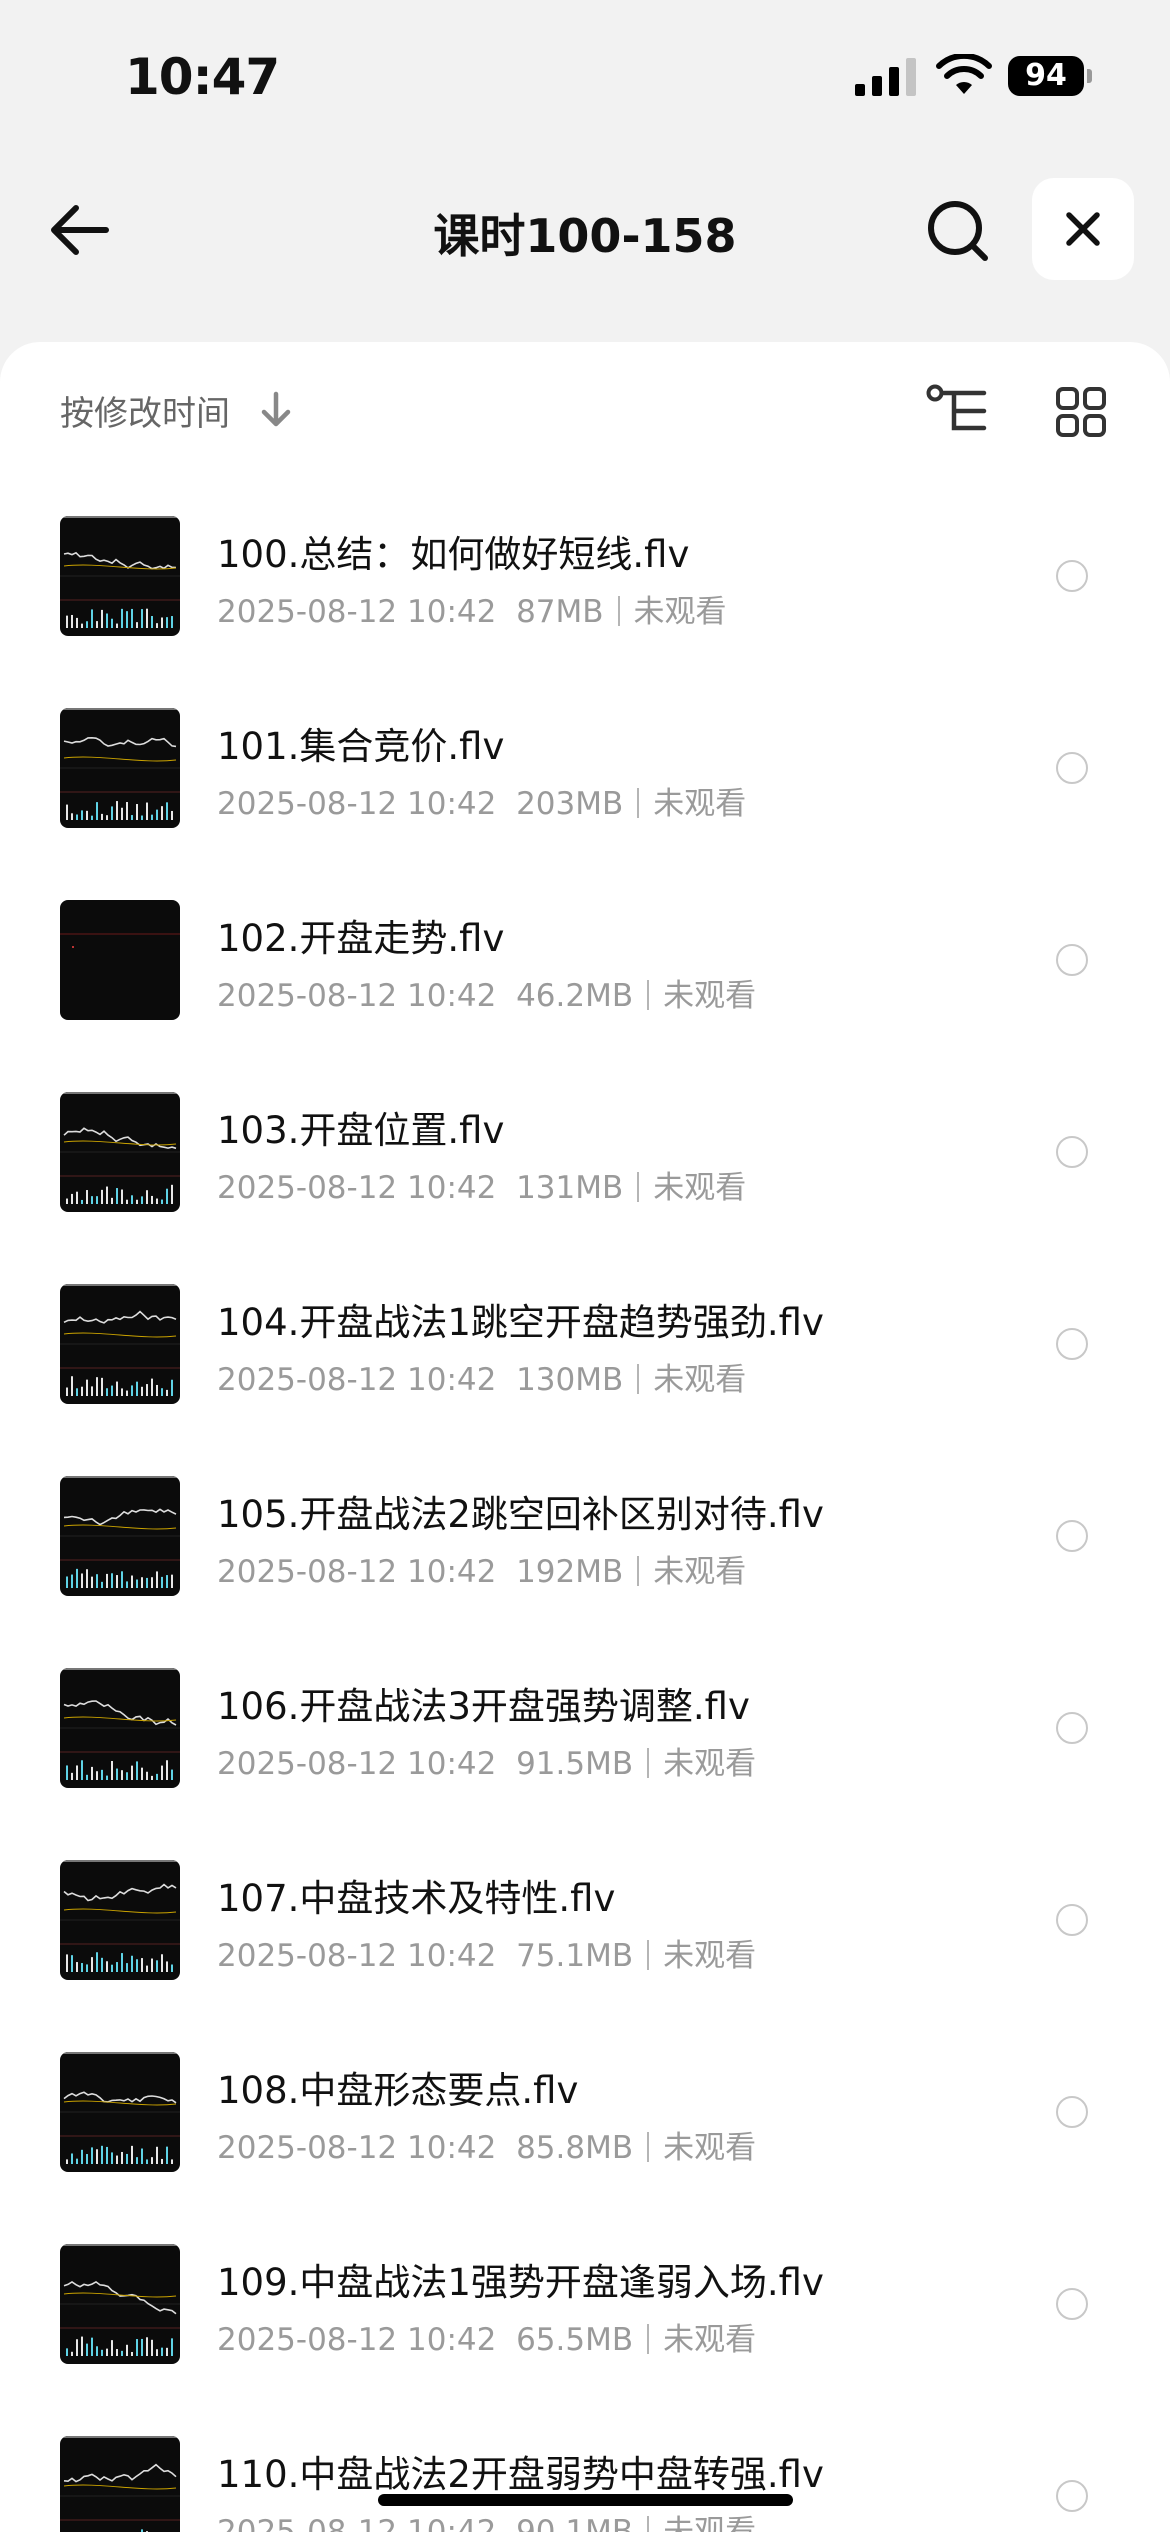  I want to click on grid-view-icon, so click(1081, 412).